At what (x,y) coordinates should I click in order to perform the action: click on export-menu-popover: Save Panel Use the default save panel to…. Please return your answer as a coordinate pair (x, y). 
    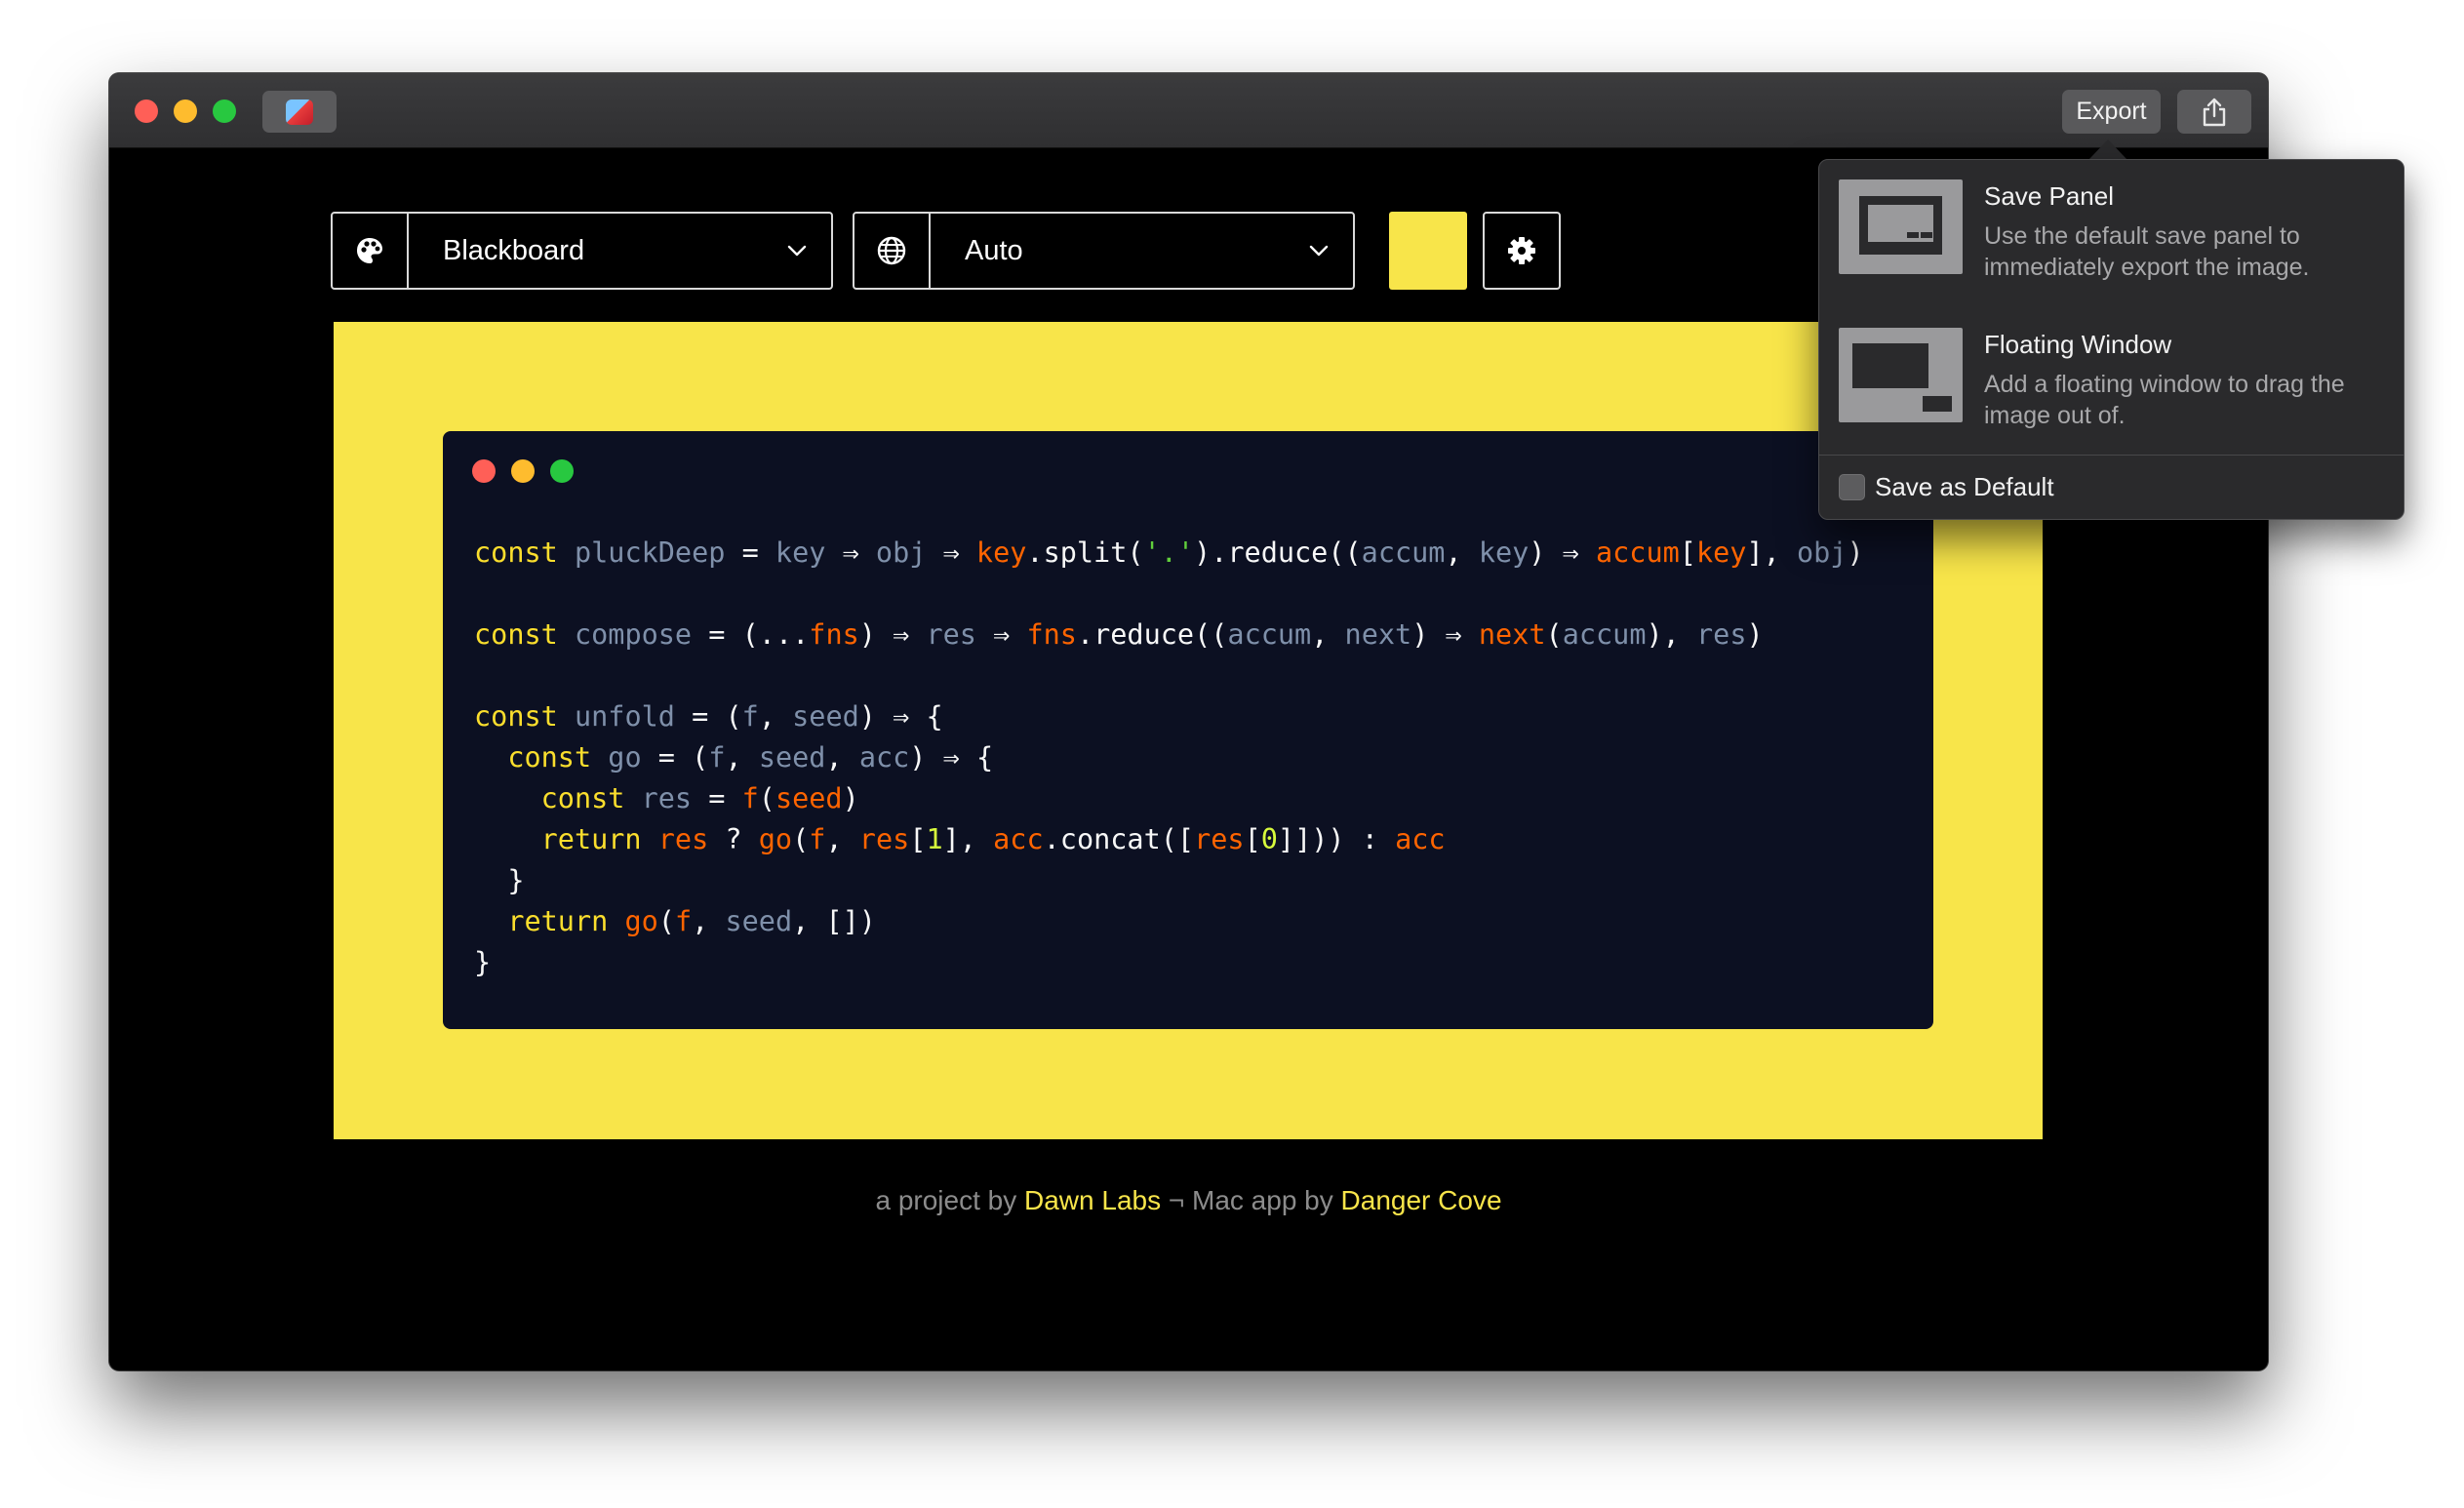
    Looking at the image, I should click on (2111, 339).